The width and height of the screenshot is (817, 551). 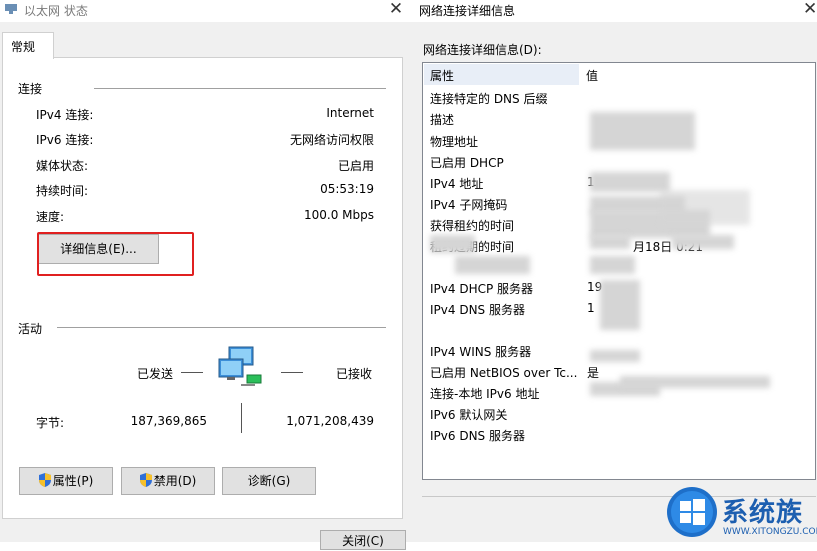 What do you see at coordinates (454, 142) in the screenshot?
I see `detail-row-property: 物理地址` at bounding box center [454, 142].